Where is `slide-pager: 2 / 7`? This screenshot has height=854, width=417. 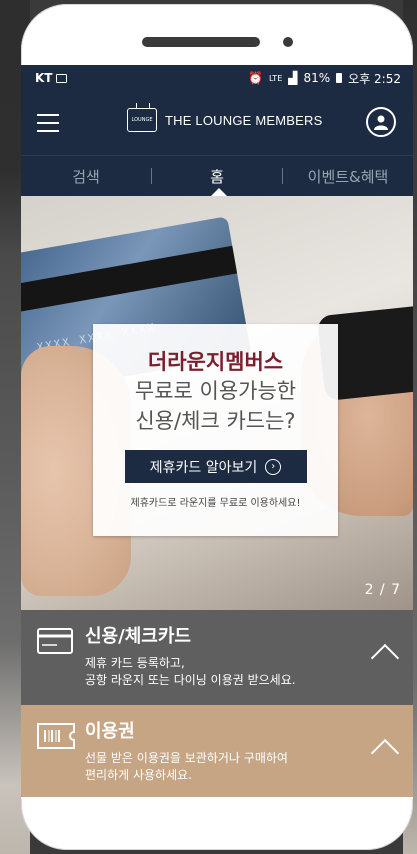
slide-pager: 2 / 7 is located at coordinates (382, 590).